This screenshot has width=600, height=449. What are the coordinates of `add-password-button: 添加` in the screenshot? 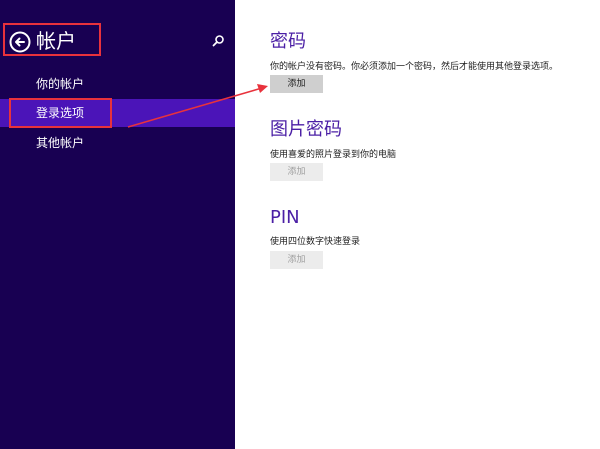 It's located at (296, 84).